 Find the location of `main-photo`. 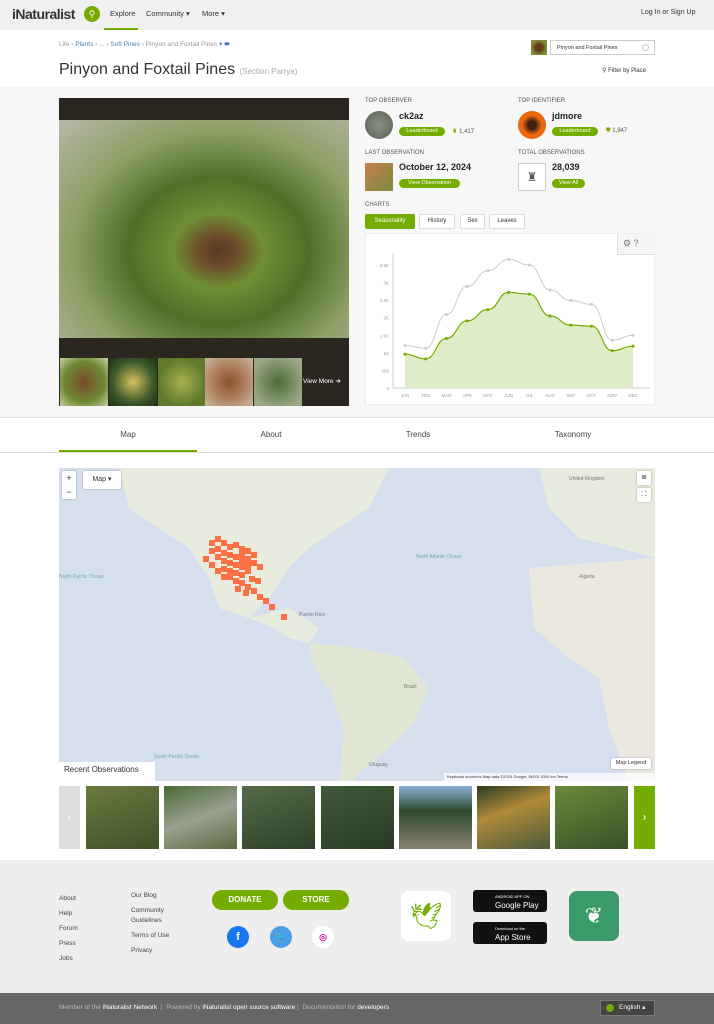

main-photo is located at coordinates (204, 229).